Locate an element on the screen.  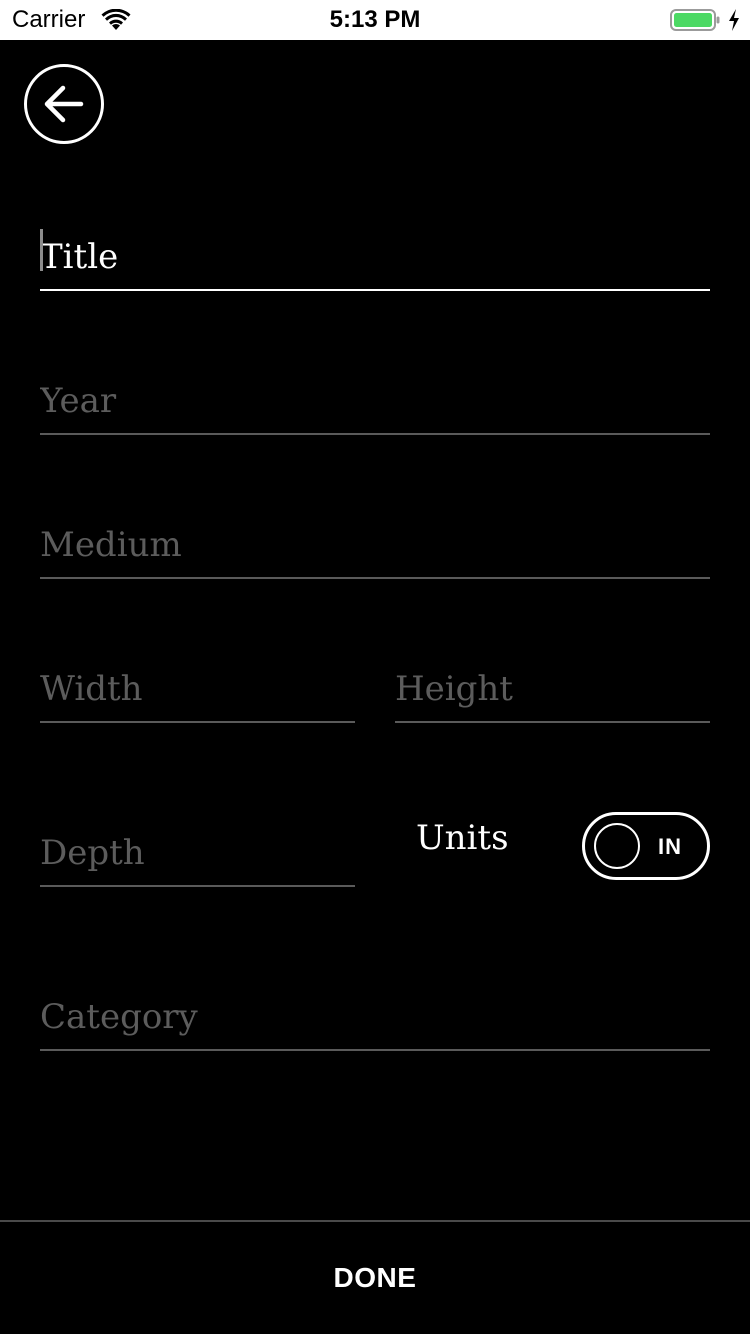
title-input is located at coordinates (375, 257).